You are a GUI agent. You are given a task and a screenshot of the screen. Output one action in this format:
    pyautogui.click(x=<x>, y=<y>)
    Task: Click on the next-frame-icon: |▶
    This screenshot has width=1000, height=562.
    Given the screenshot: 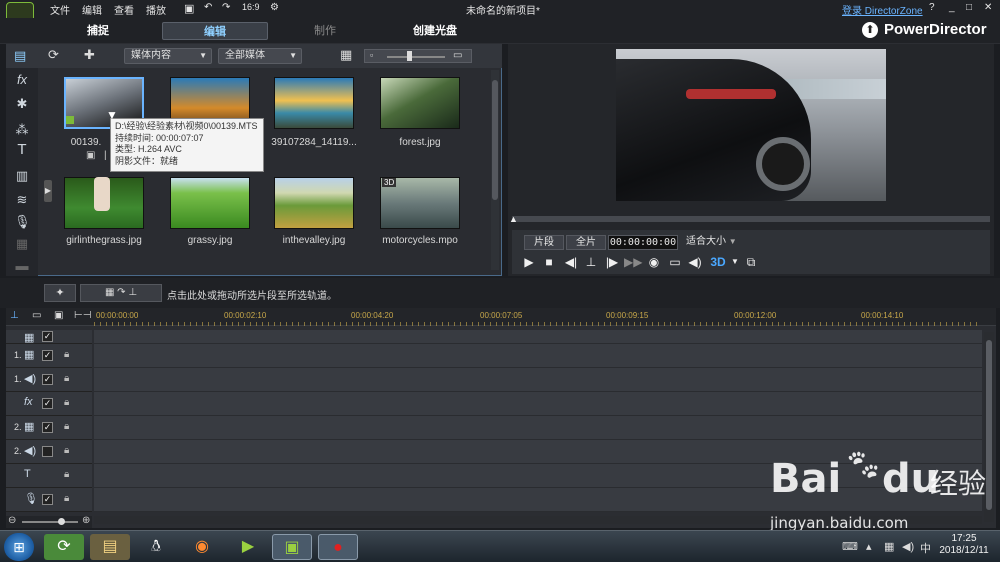 What is the action you would take?
    pyautogui.click(x=612, y=262)
    